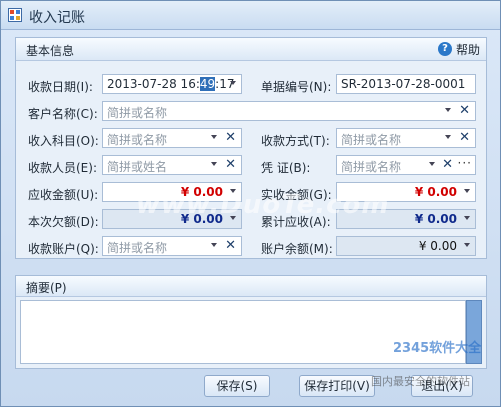  Describe the element at coordinates (172, 165) in the screenshot. I see `person-combo: 简拼或姓名 ✕` at that location.